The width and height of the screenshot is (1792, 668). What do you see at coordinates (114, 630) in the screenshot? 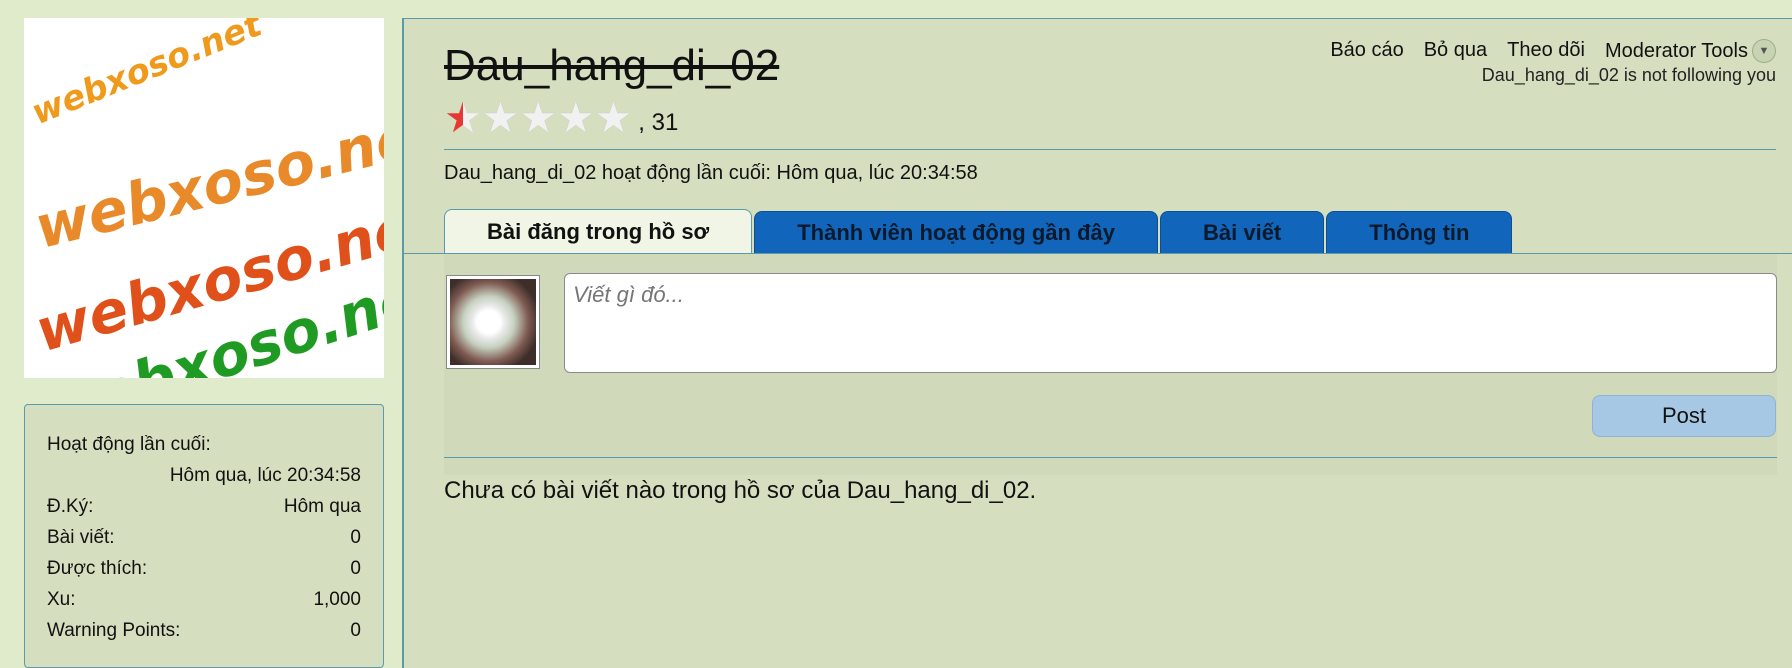
I see `stat-label: Warning Points:` at bounding box center [114, 630].